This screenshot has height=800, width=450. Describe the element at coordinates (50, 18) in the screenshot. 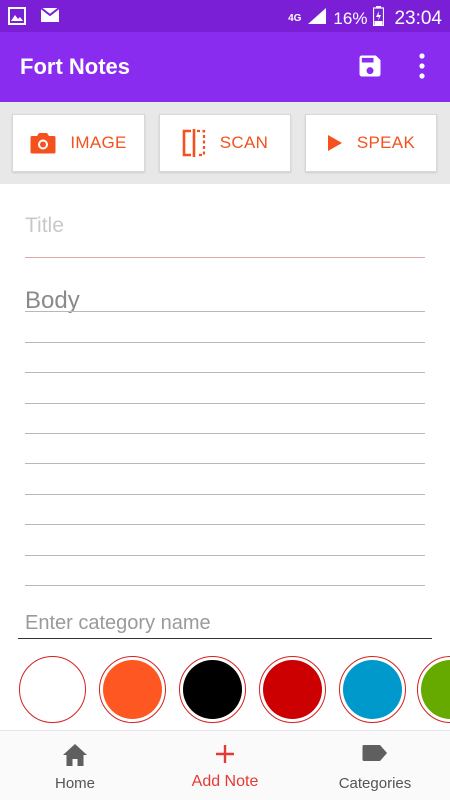

I see `mail-notification-icon` at that location.